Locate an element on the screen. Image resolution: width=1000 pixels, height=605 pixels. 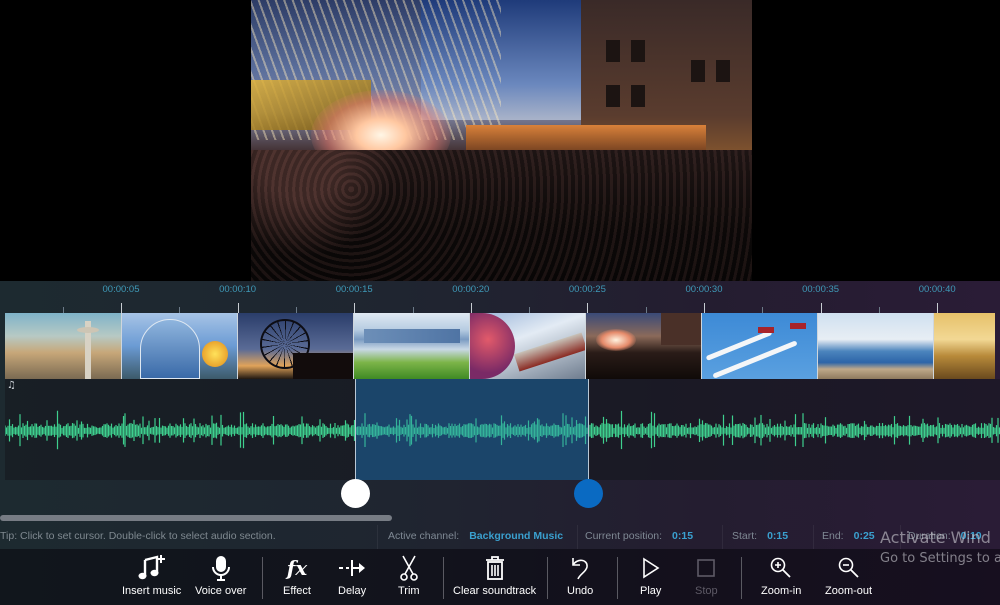
current-position-value: 0:15 is located at coordinates (683, 536).